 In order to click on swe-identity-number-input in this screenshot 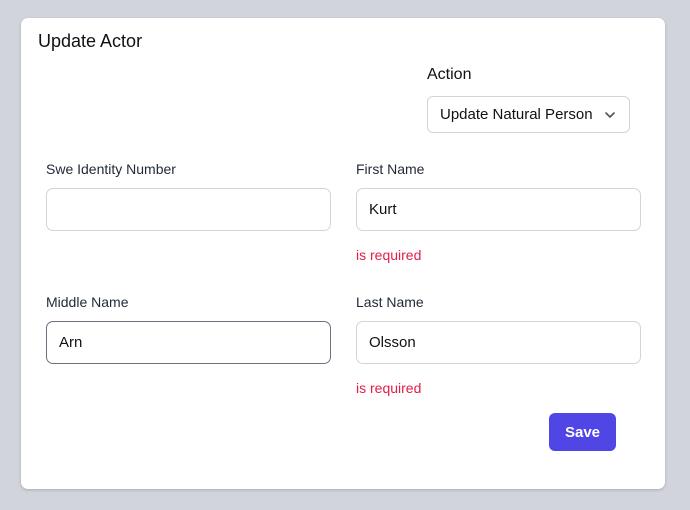, I will do `click(188, 209)`.